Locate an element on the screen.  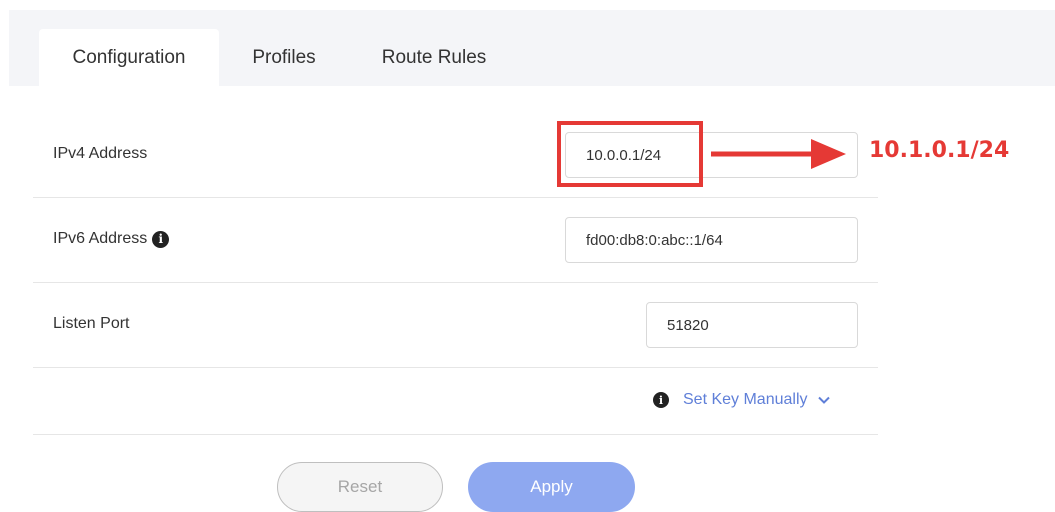
annotation-text: 10.1.0.1/24 is located at coordinates (939, 150).